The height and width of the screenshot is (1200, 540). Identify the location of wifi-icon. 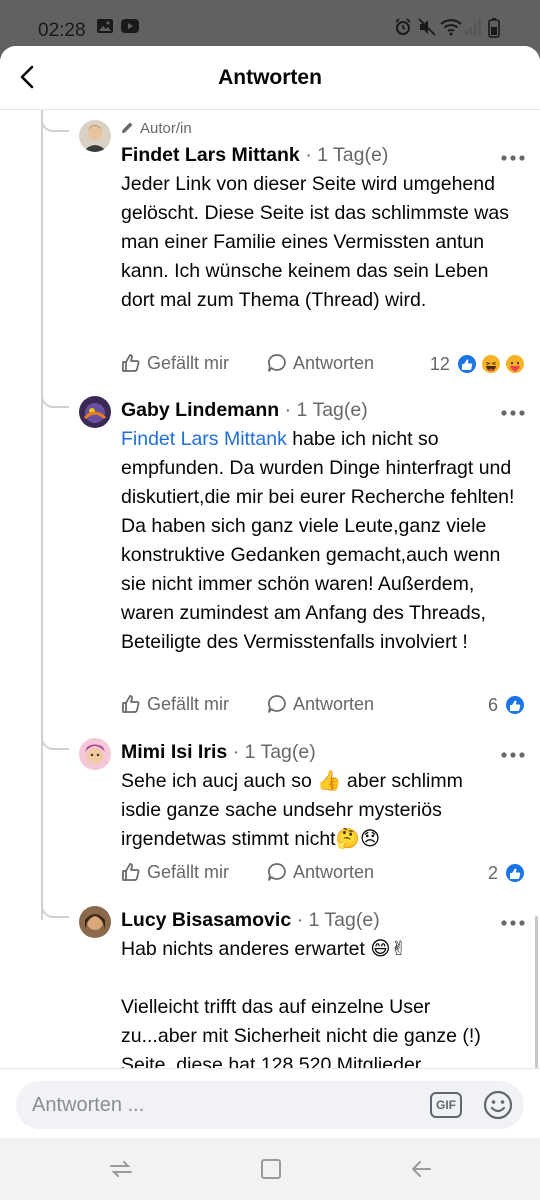
(451, 29).